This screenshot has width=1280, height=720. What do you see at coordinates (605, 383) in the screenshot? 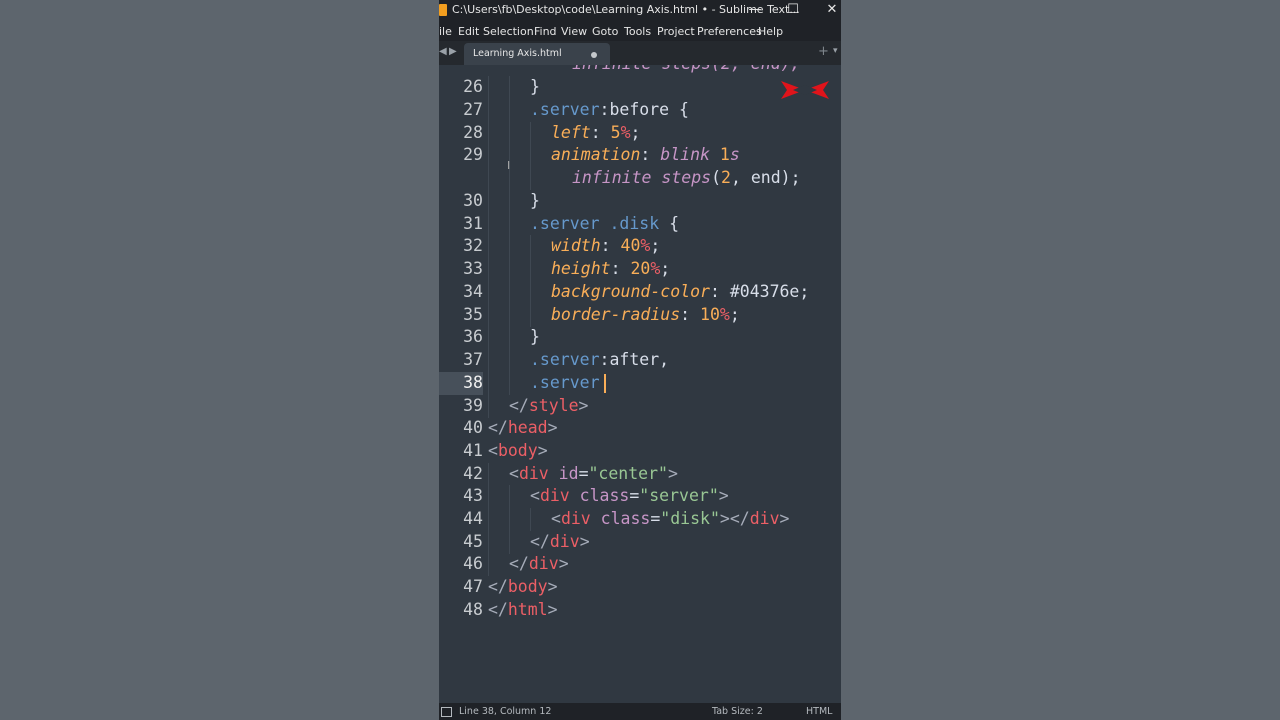
I see `text-caret` at bounding box center [605, 383].